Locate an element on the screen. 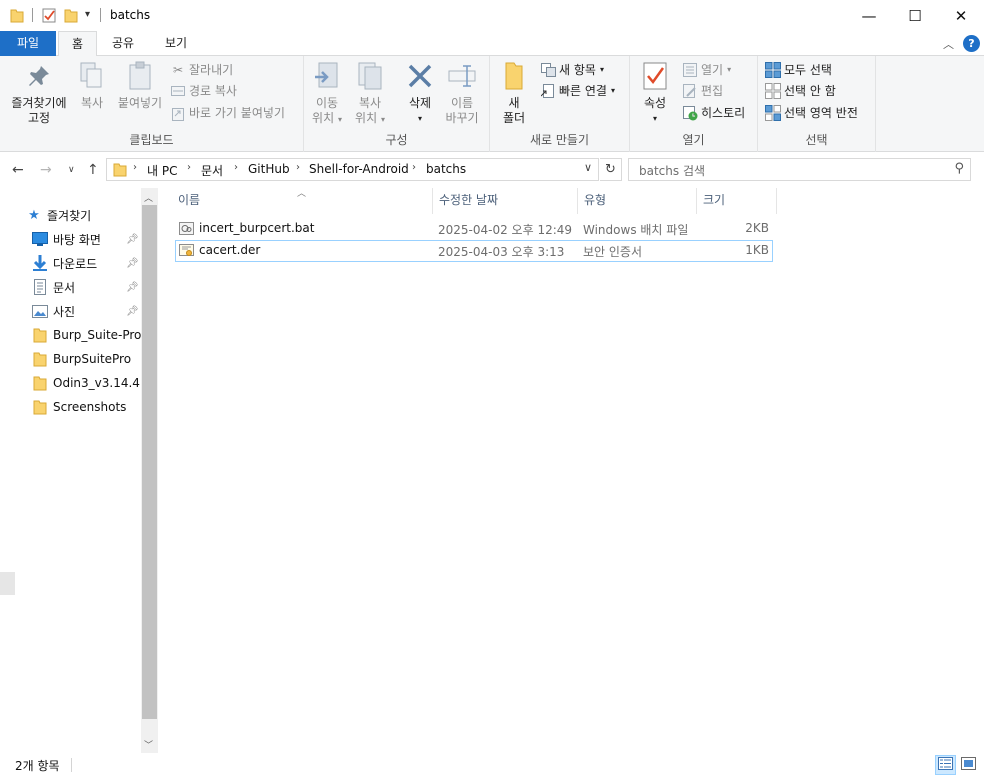  scroll-down-arrow-icon: ﹀ is located at coordinates (148, 744).